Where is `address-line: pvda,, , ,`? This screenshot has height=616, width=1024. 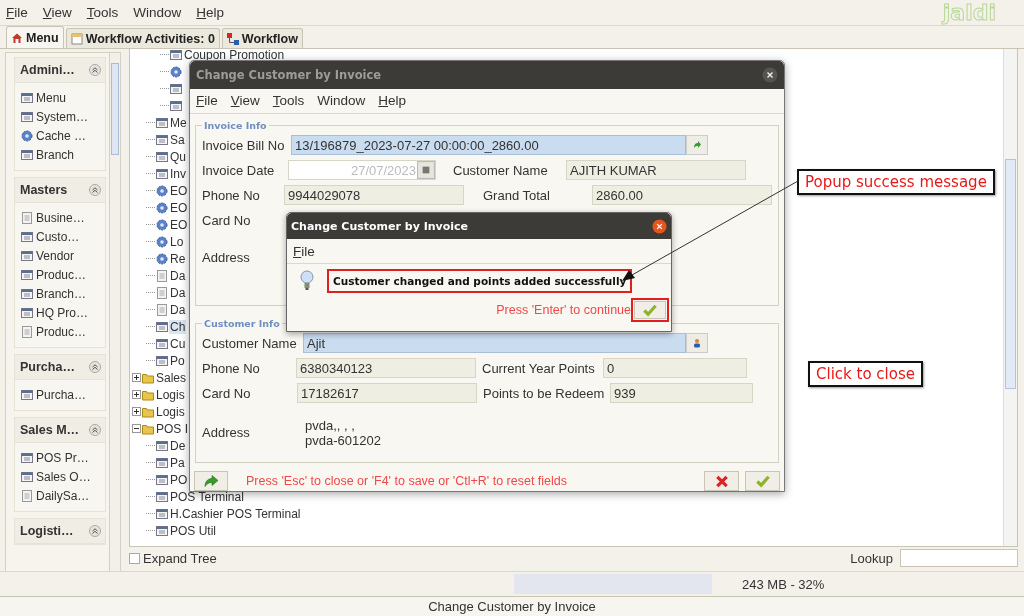 address-line: pvda,, , , is located at coordinates (330, 425).